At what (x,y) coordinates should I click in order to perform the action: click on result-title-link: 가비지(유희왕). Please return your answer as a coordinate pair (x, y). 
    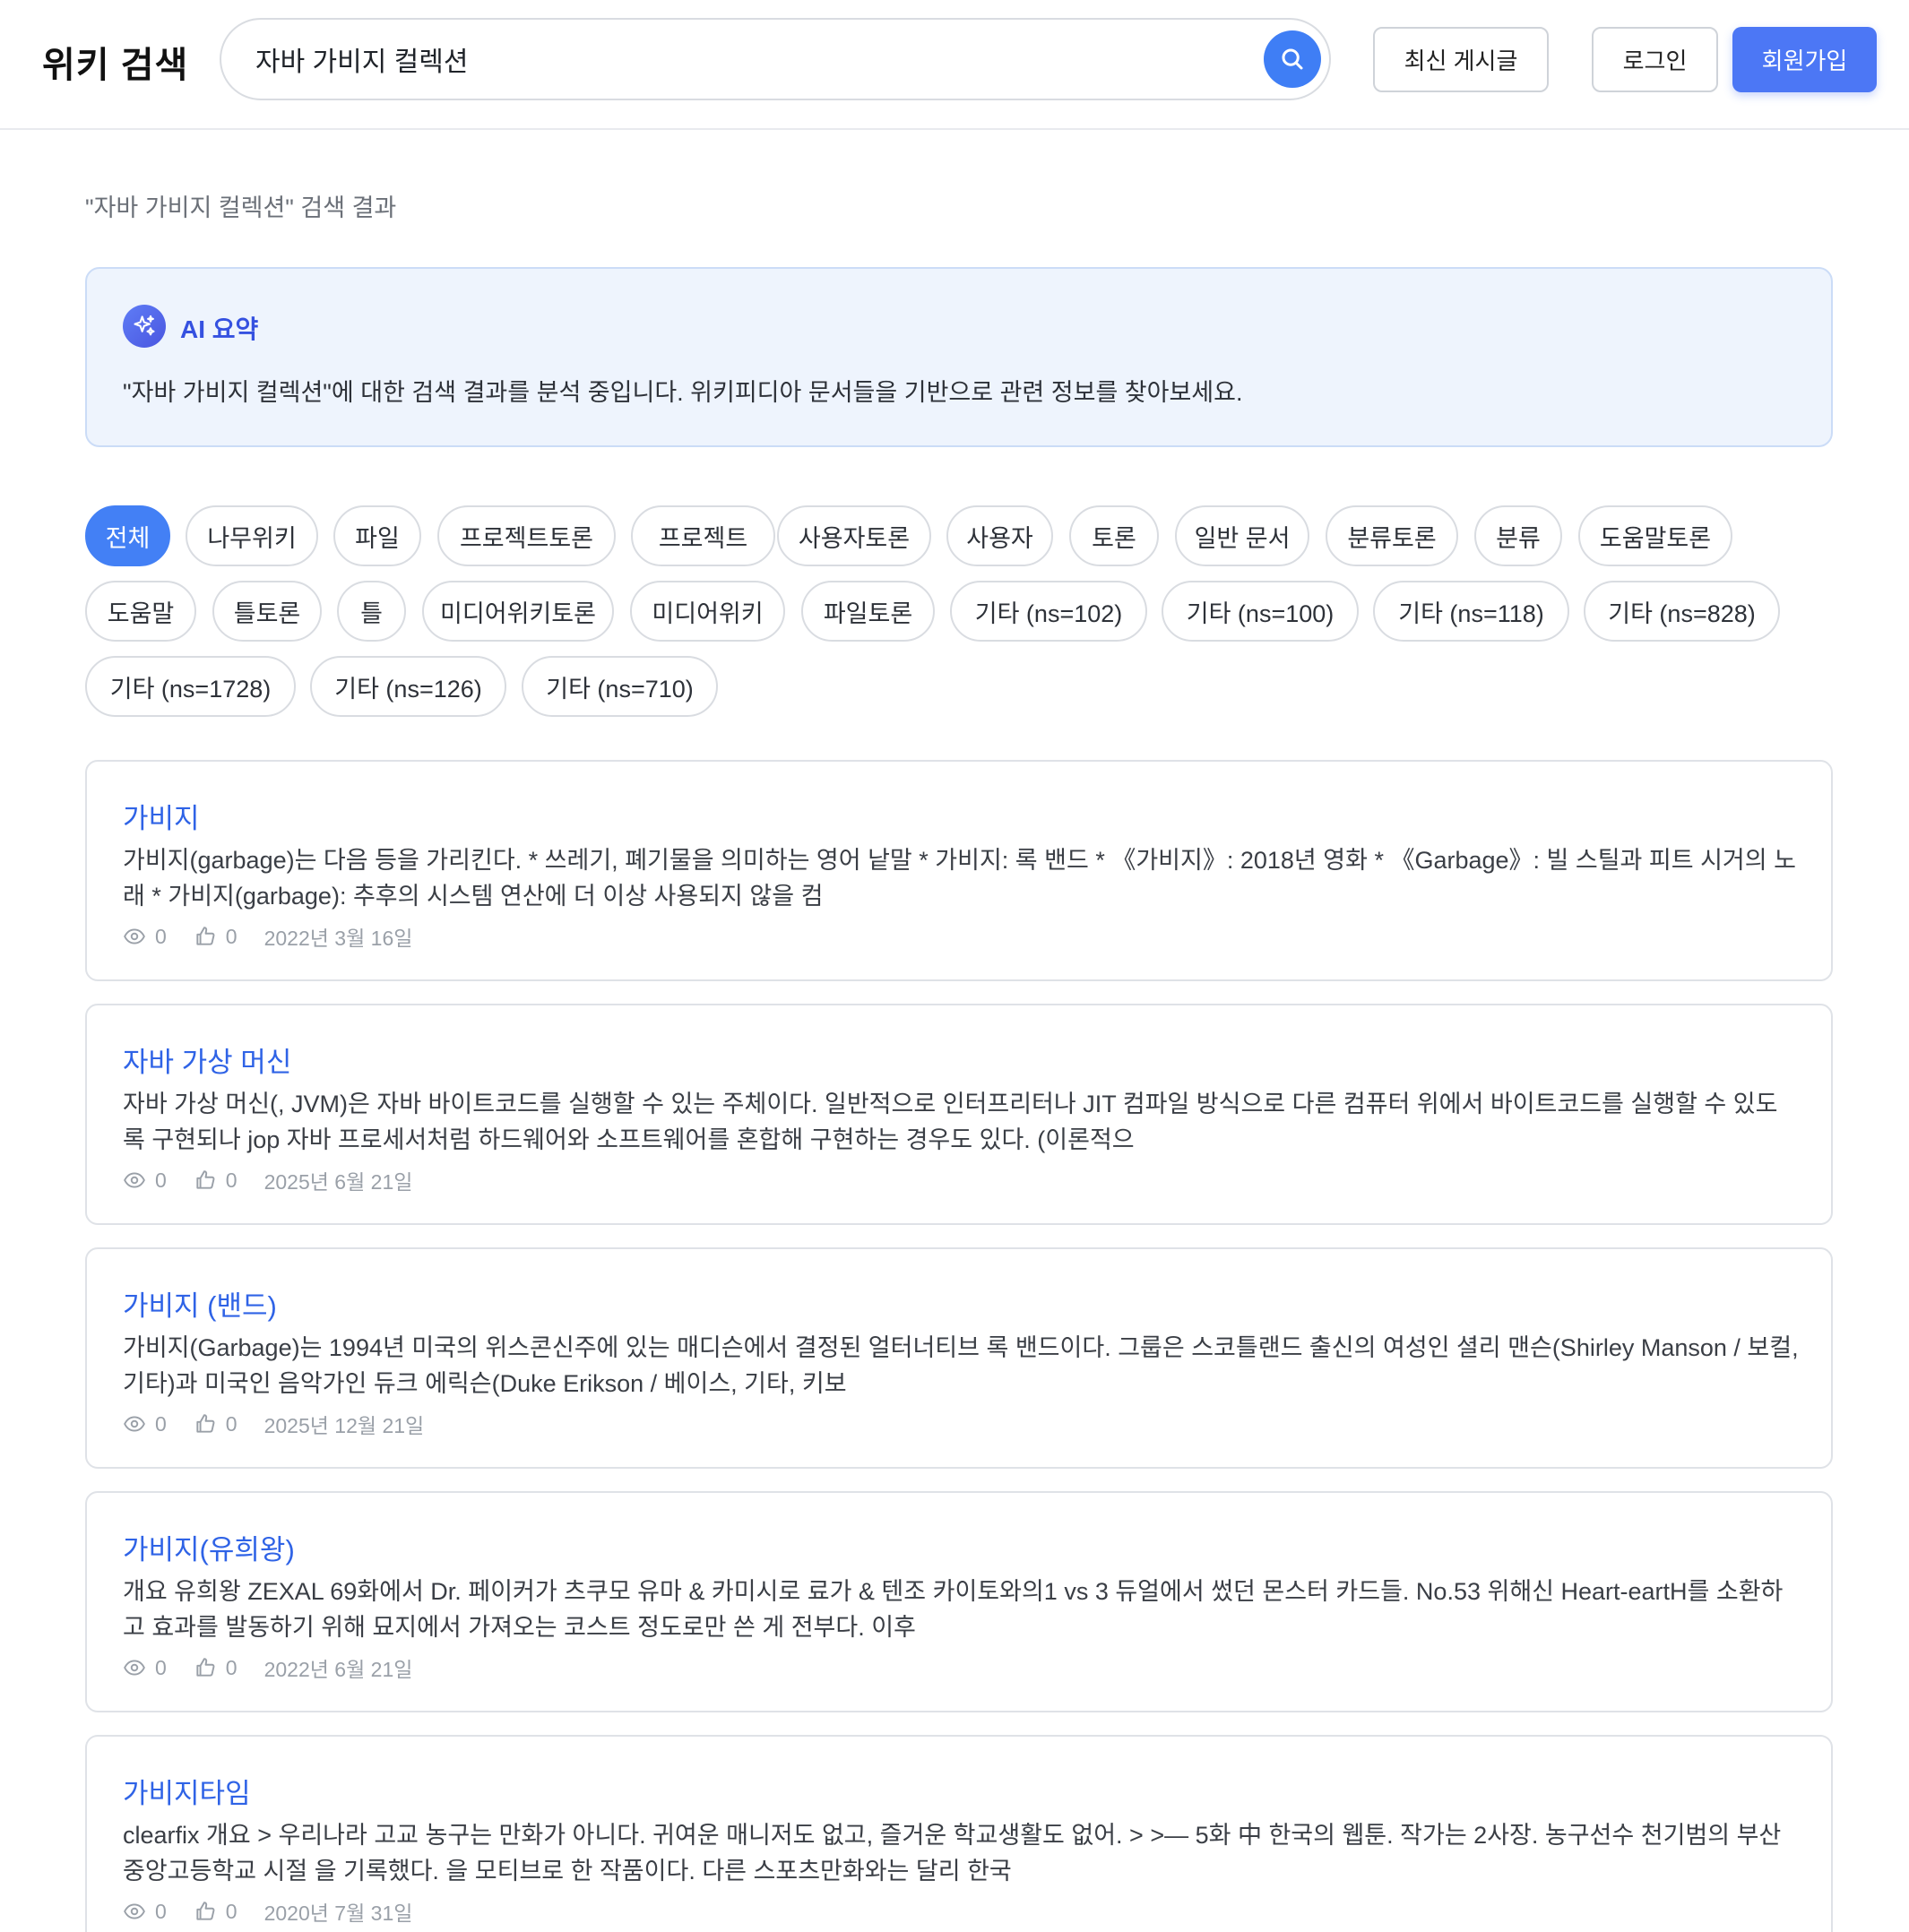
    Looking at the image, I should click on (209, 1547).